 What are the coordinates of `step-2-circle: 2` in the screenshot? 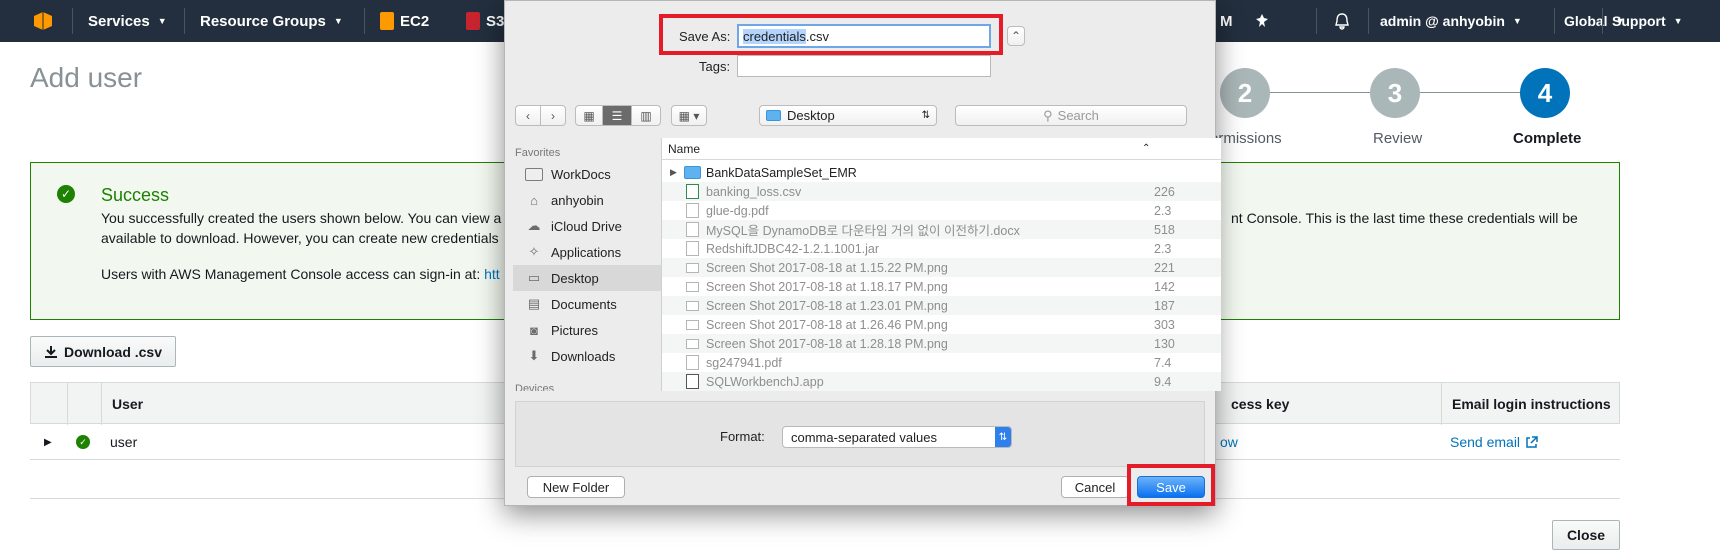 It's located at (1245, 93).